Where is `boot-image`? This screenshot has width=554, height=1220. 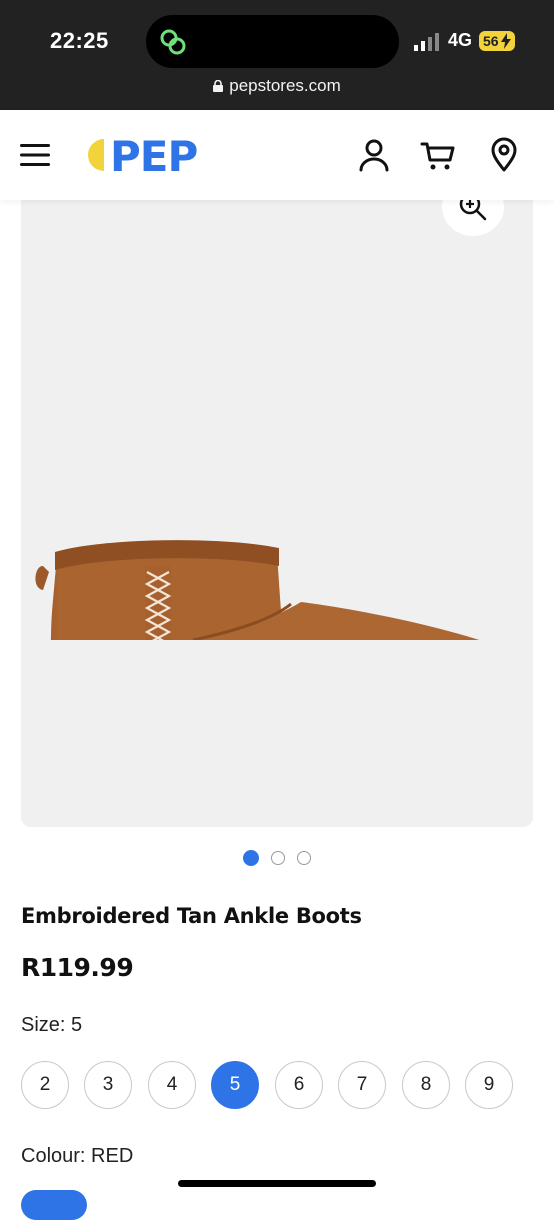
boot-image is located at coordinates (257, 590).